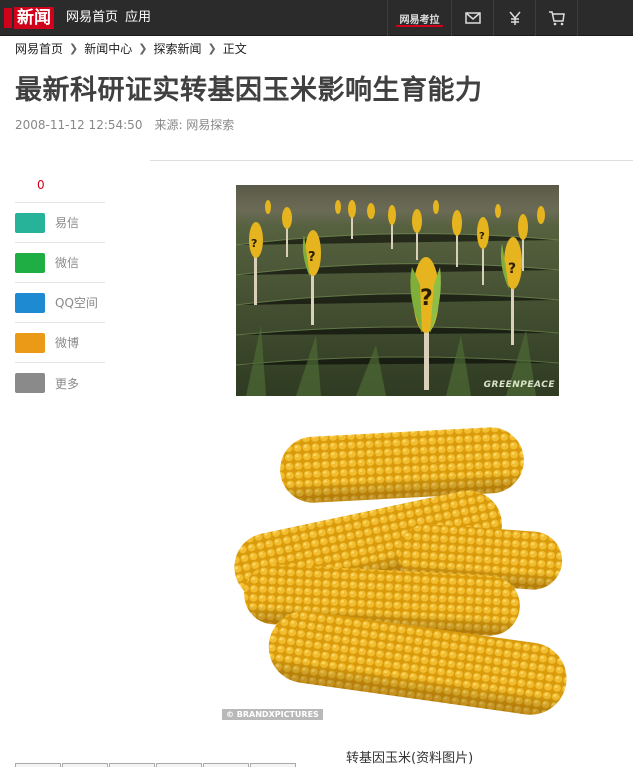  I want to click on top-nav-bar: 新闻 网易首页 应用 网易考拉, so click(316, 18).